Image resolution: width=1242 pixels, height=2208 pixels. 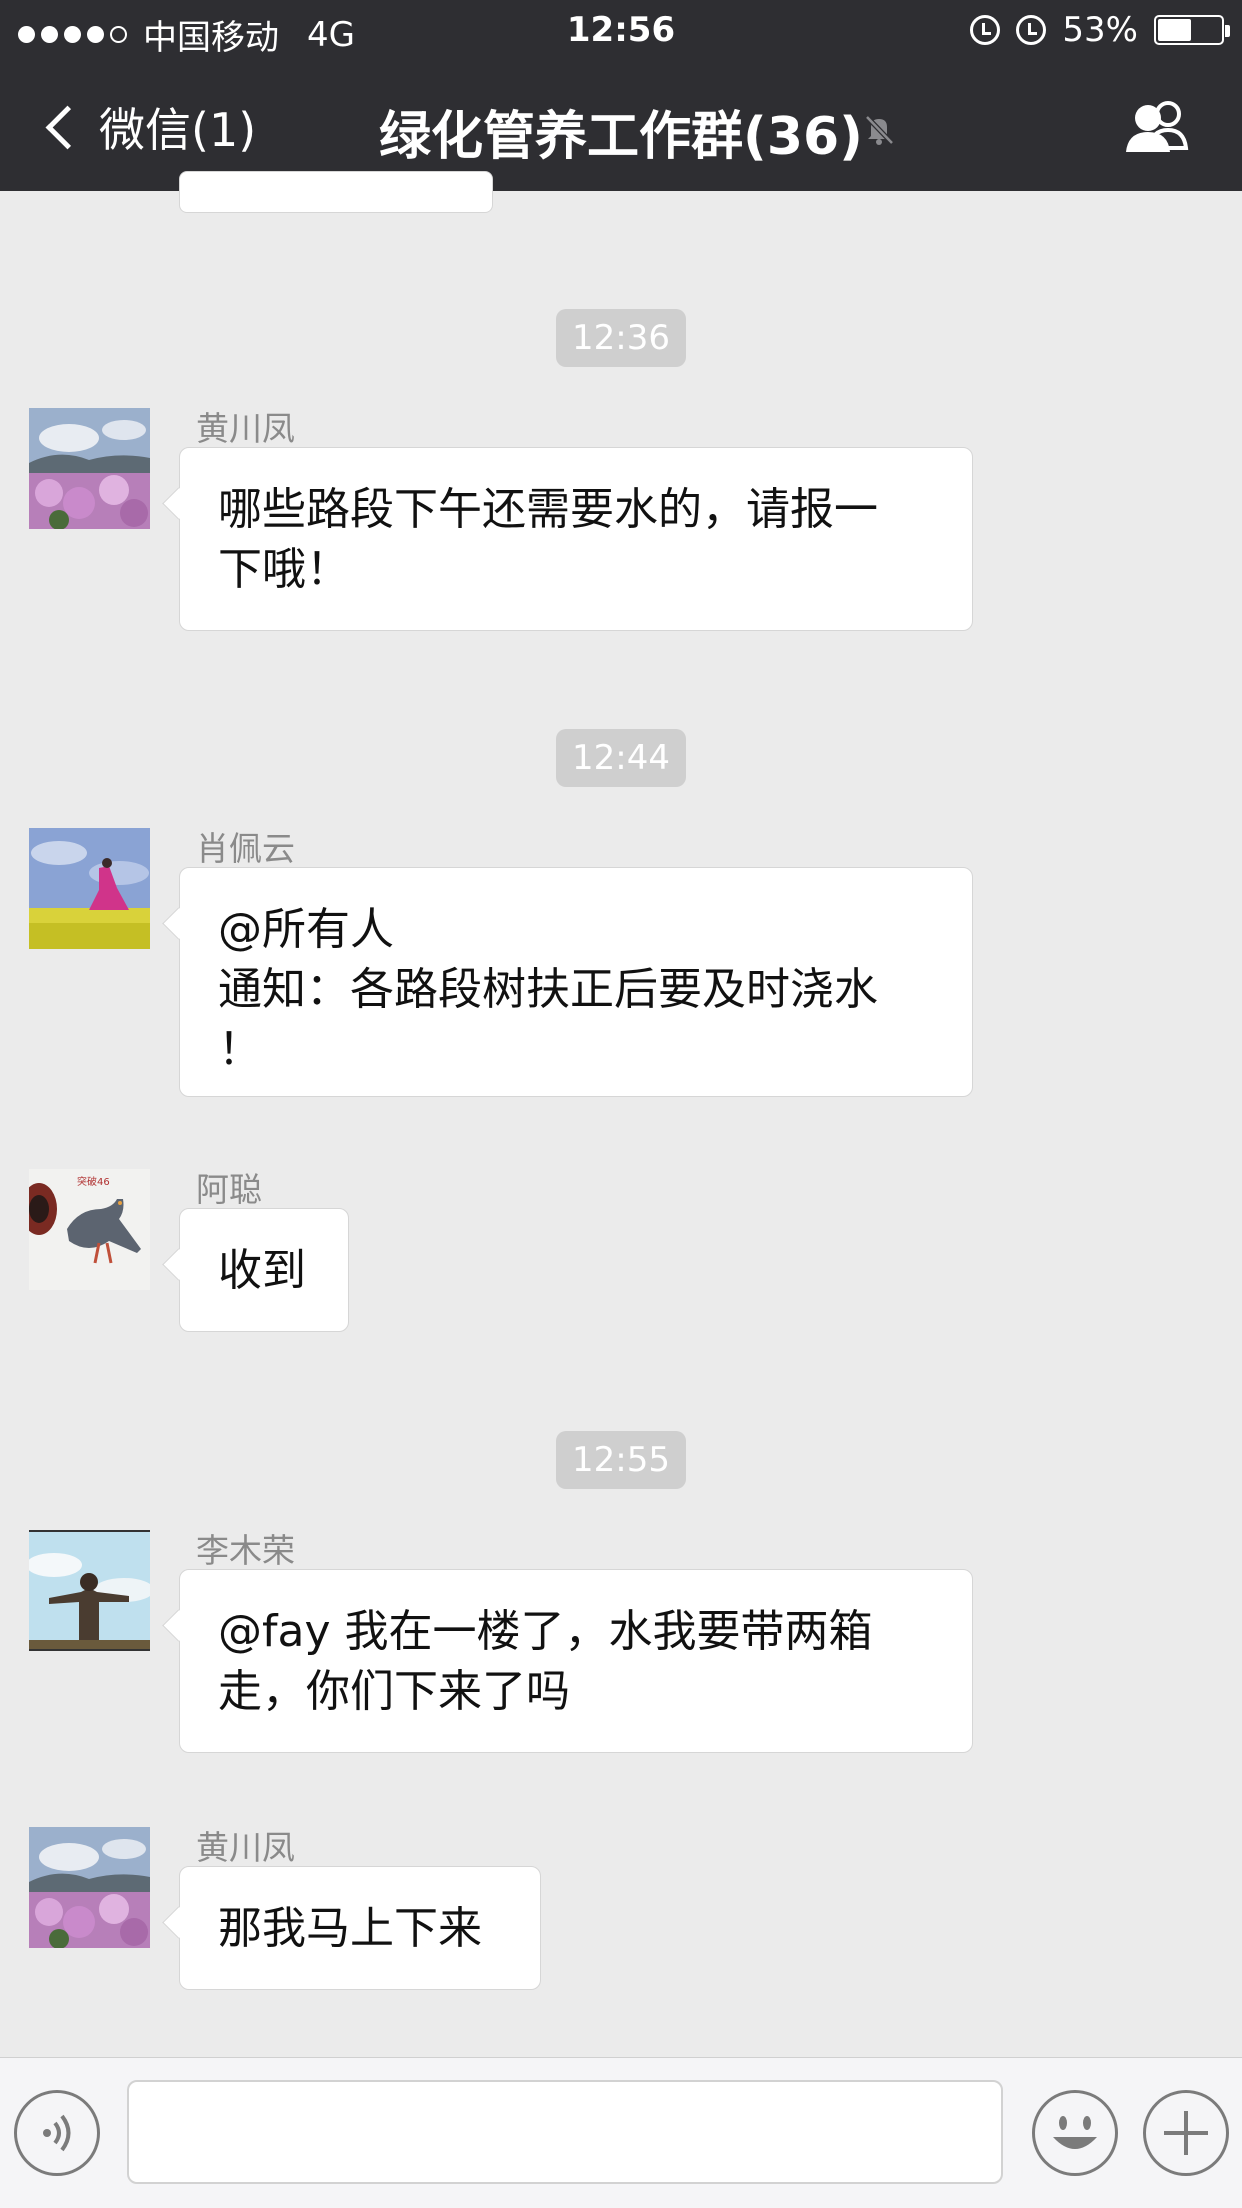 I want to click on alarm-icon, so click(x=1031, y=30).